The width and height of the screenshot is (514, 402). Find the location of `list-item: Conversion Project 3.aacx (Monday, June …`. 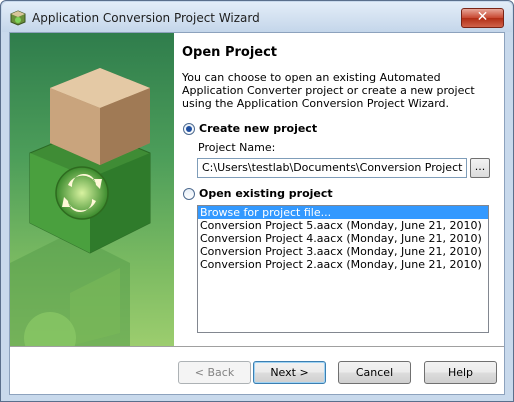

list-item: Conversion Project 3.aacx (Monday, June … is located at coordinates (343, 251).